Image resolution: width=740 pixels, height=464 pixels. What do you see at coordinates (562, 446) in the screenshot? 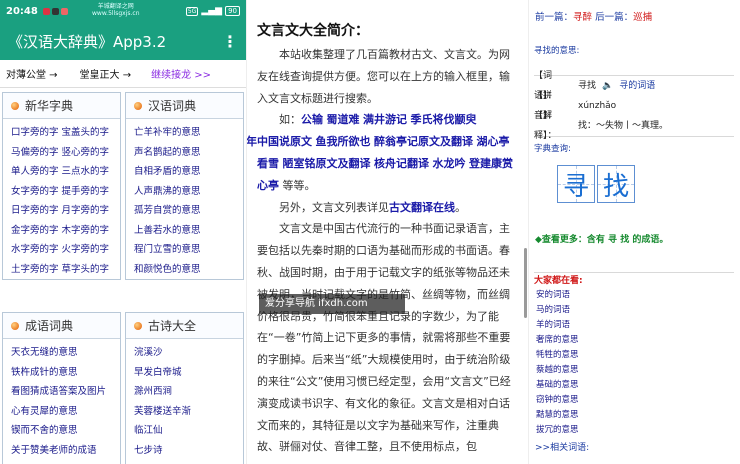
I see `related-words-label: >>相关词语:` at bounding box center [562, 446].